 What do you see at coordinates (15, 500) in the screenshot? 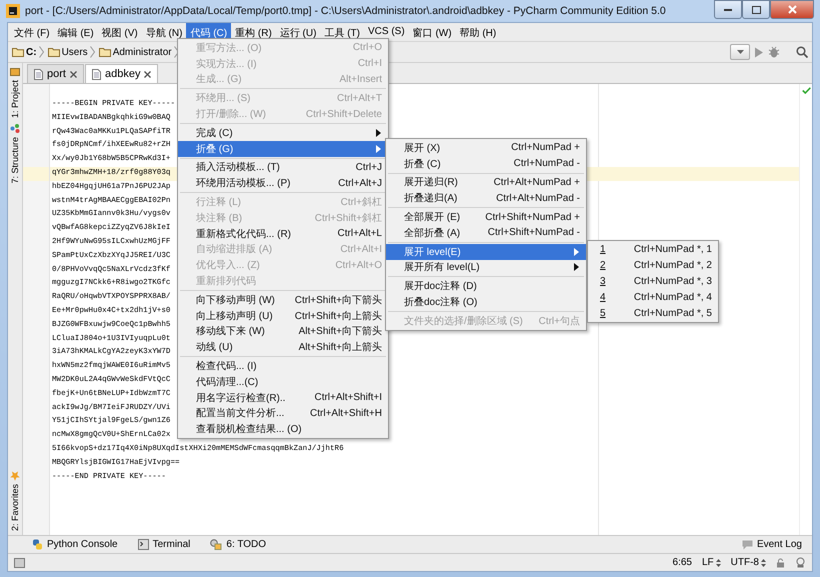
I see `tool-window-tab: 2: Favorites` at bounding box center [15, 500].